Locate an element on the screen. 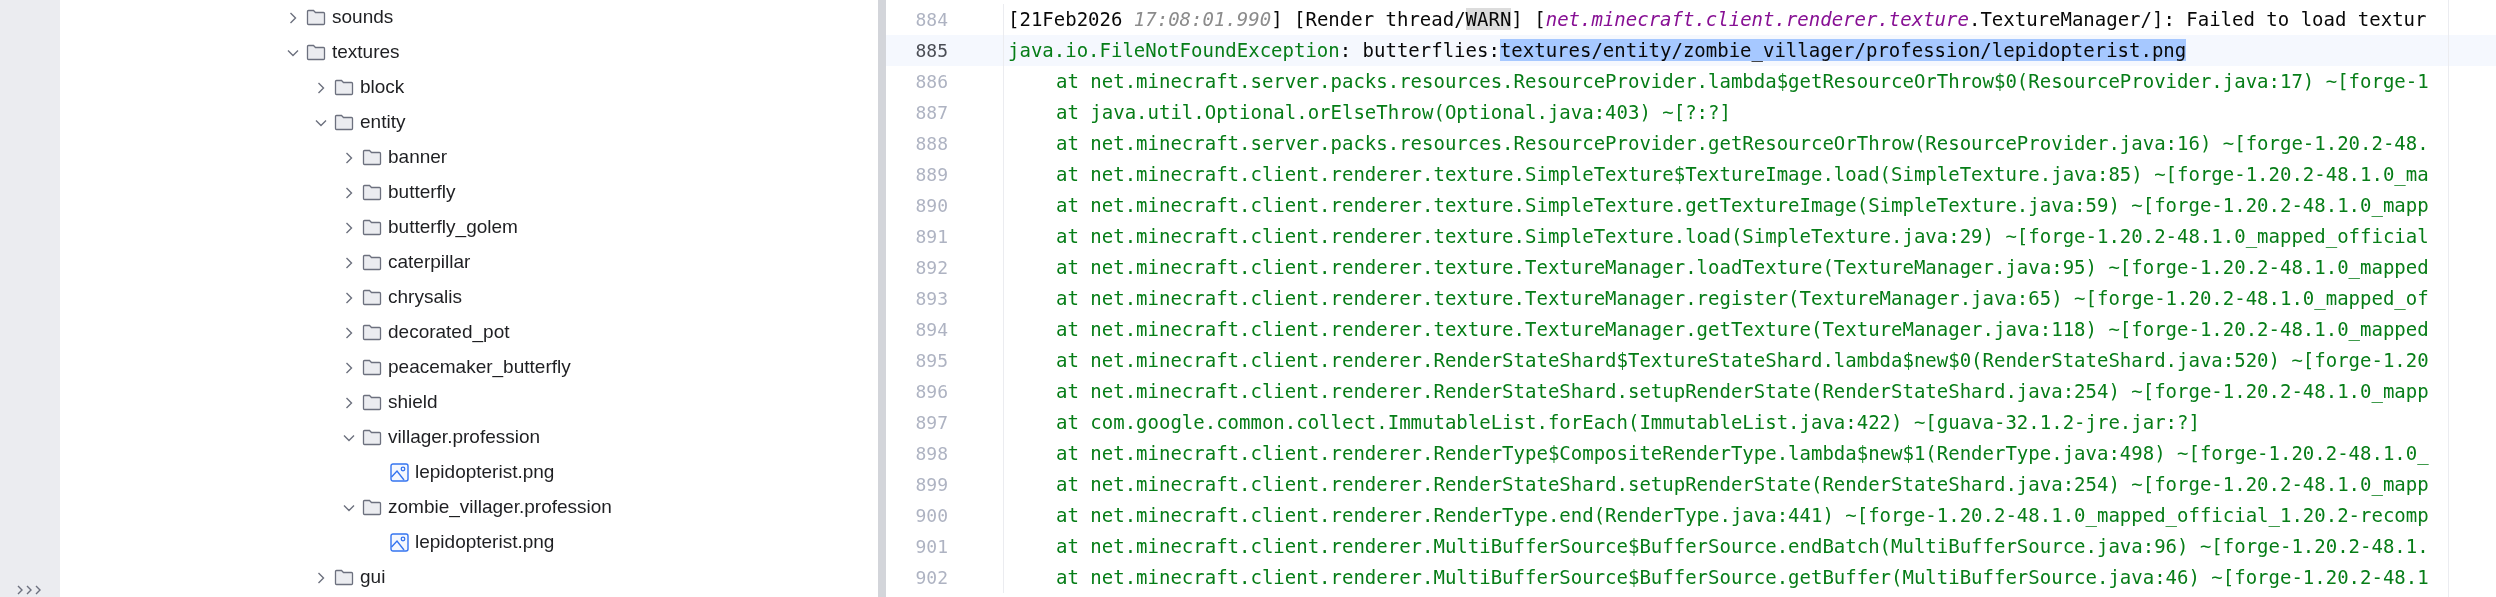  code-line: at net.minecraft.client.renderer.texture.SimpleTexture$TextureImage.load(SimpleTexture.java:85) ~[forge-1.20.2-48.1.0_ma is located at coordinates (1742, 175).